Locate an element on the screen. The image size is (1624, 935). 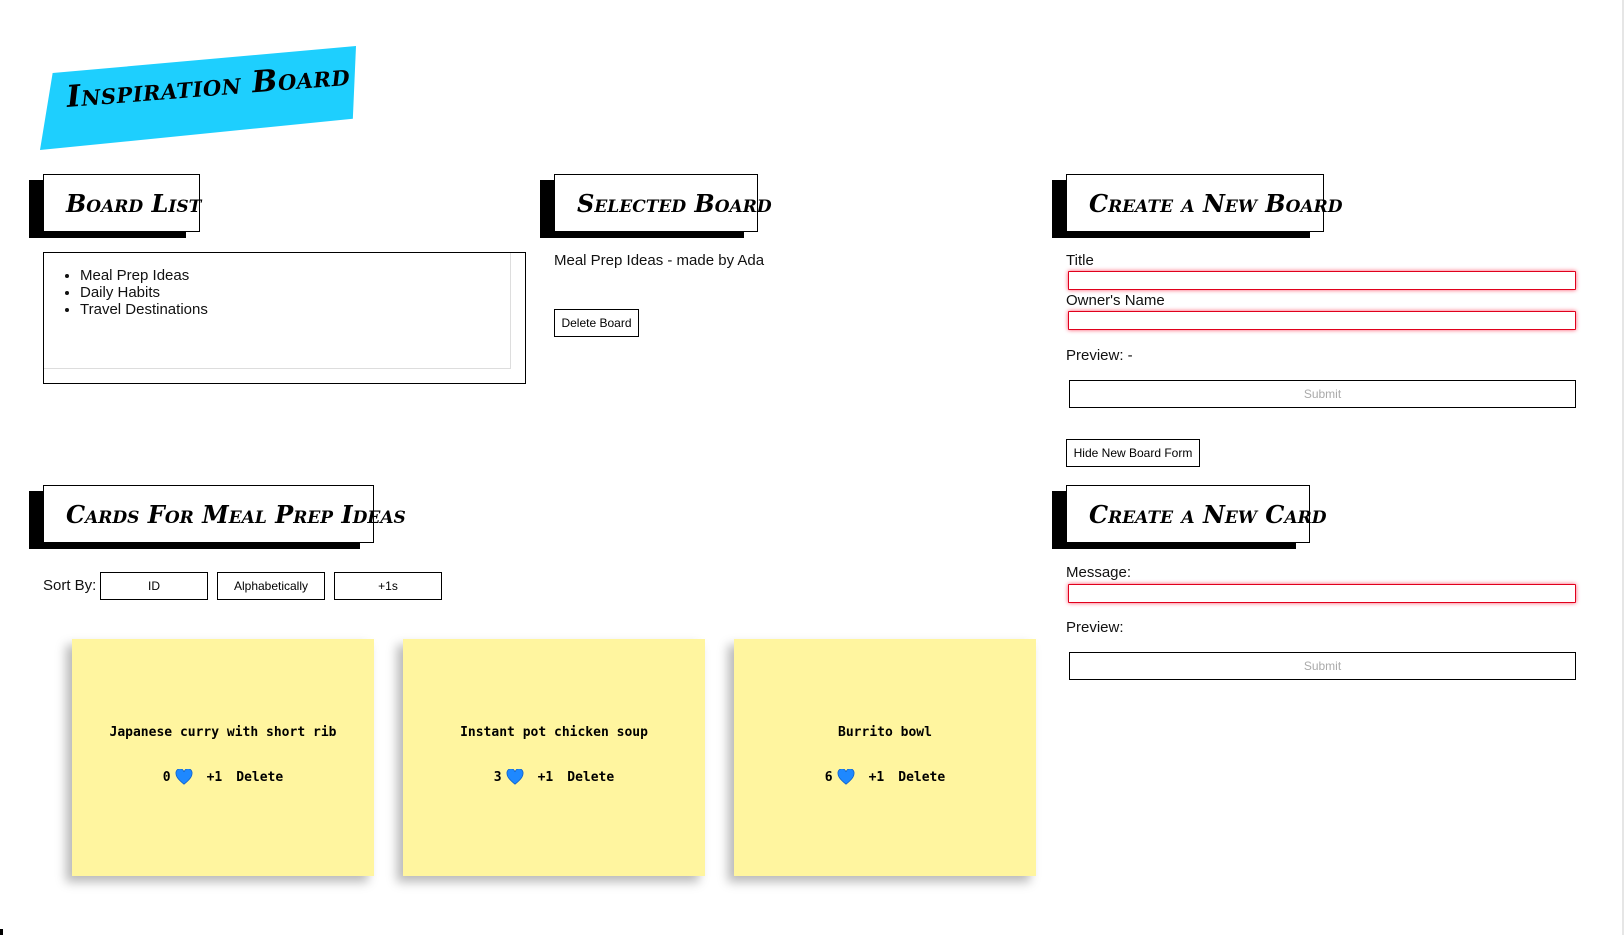
card-submit-button: Submit is located at coordinates (1322, 666).